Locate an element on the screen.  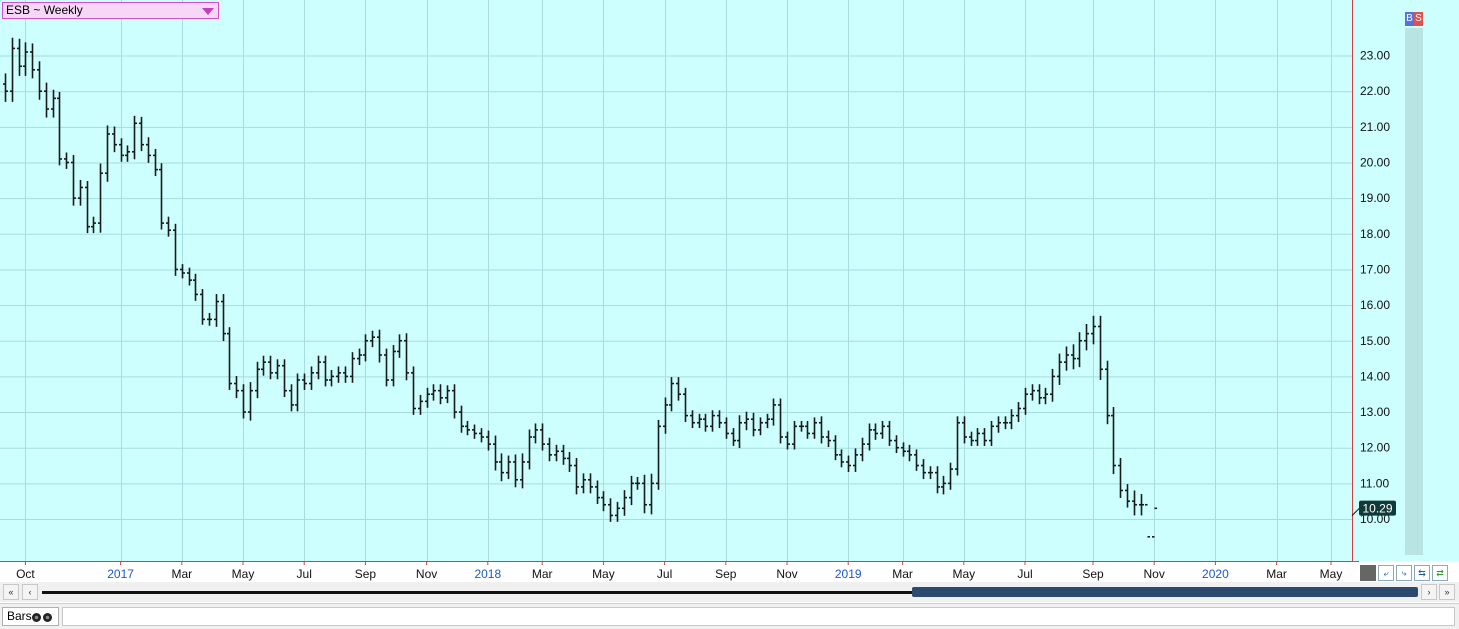
status-bar: Bars is located at coordinates (729, 616).